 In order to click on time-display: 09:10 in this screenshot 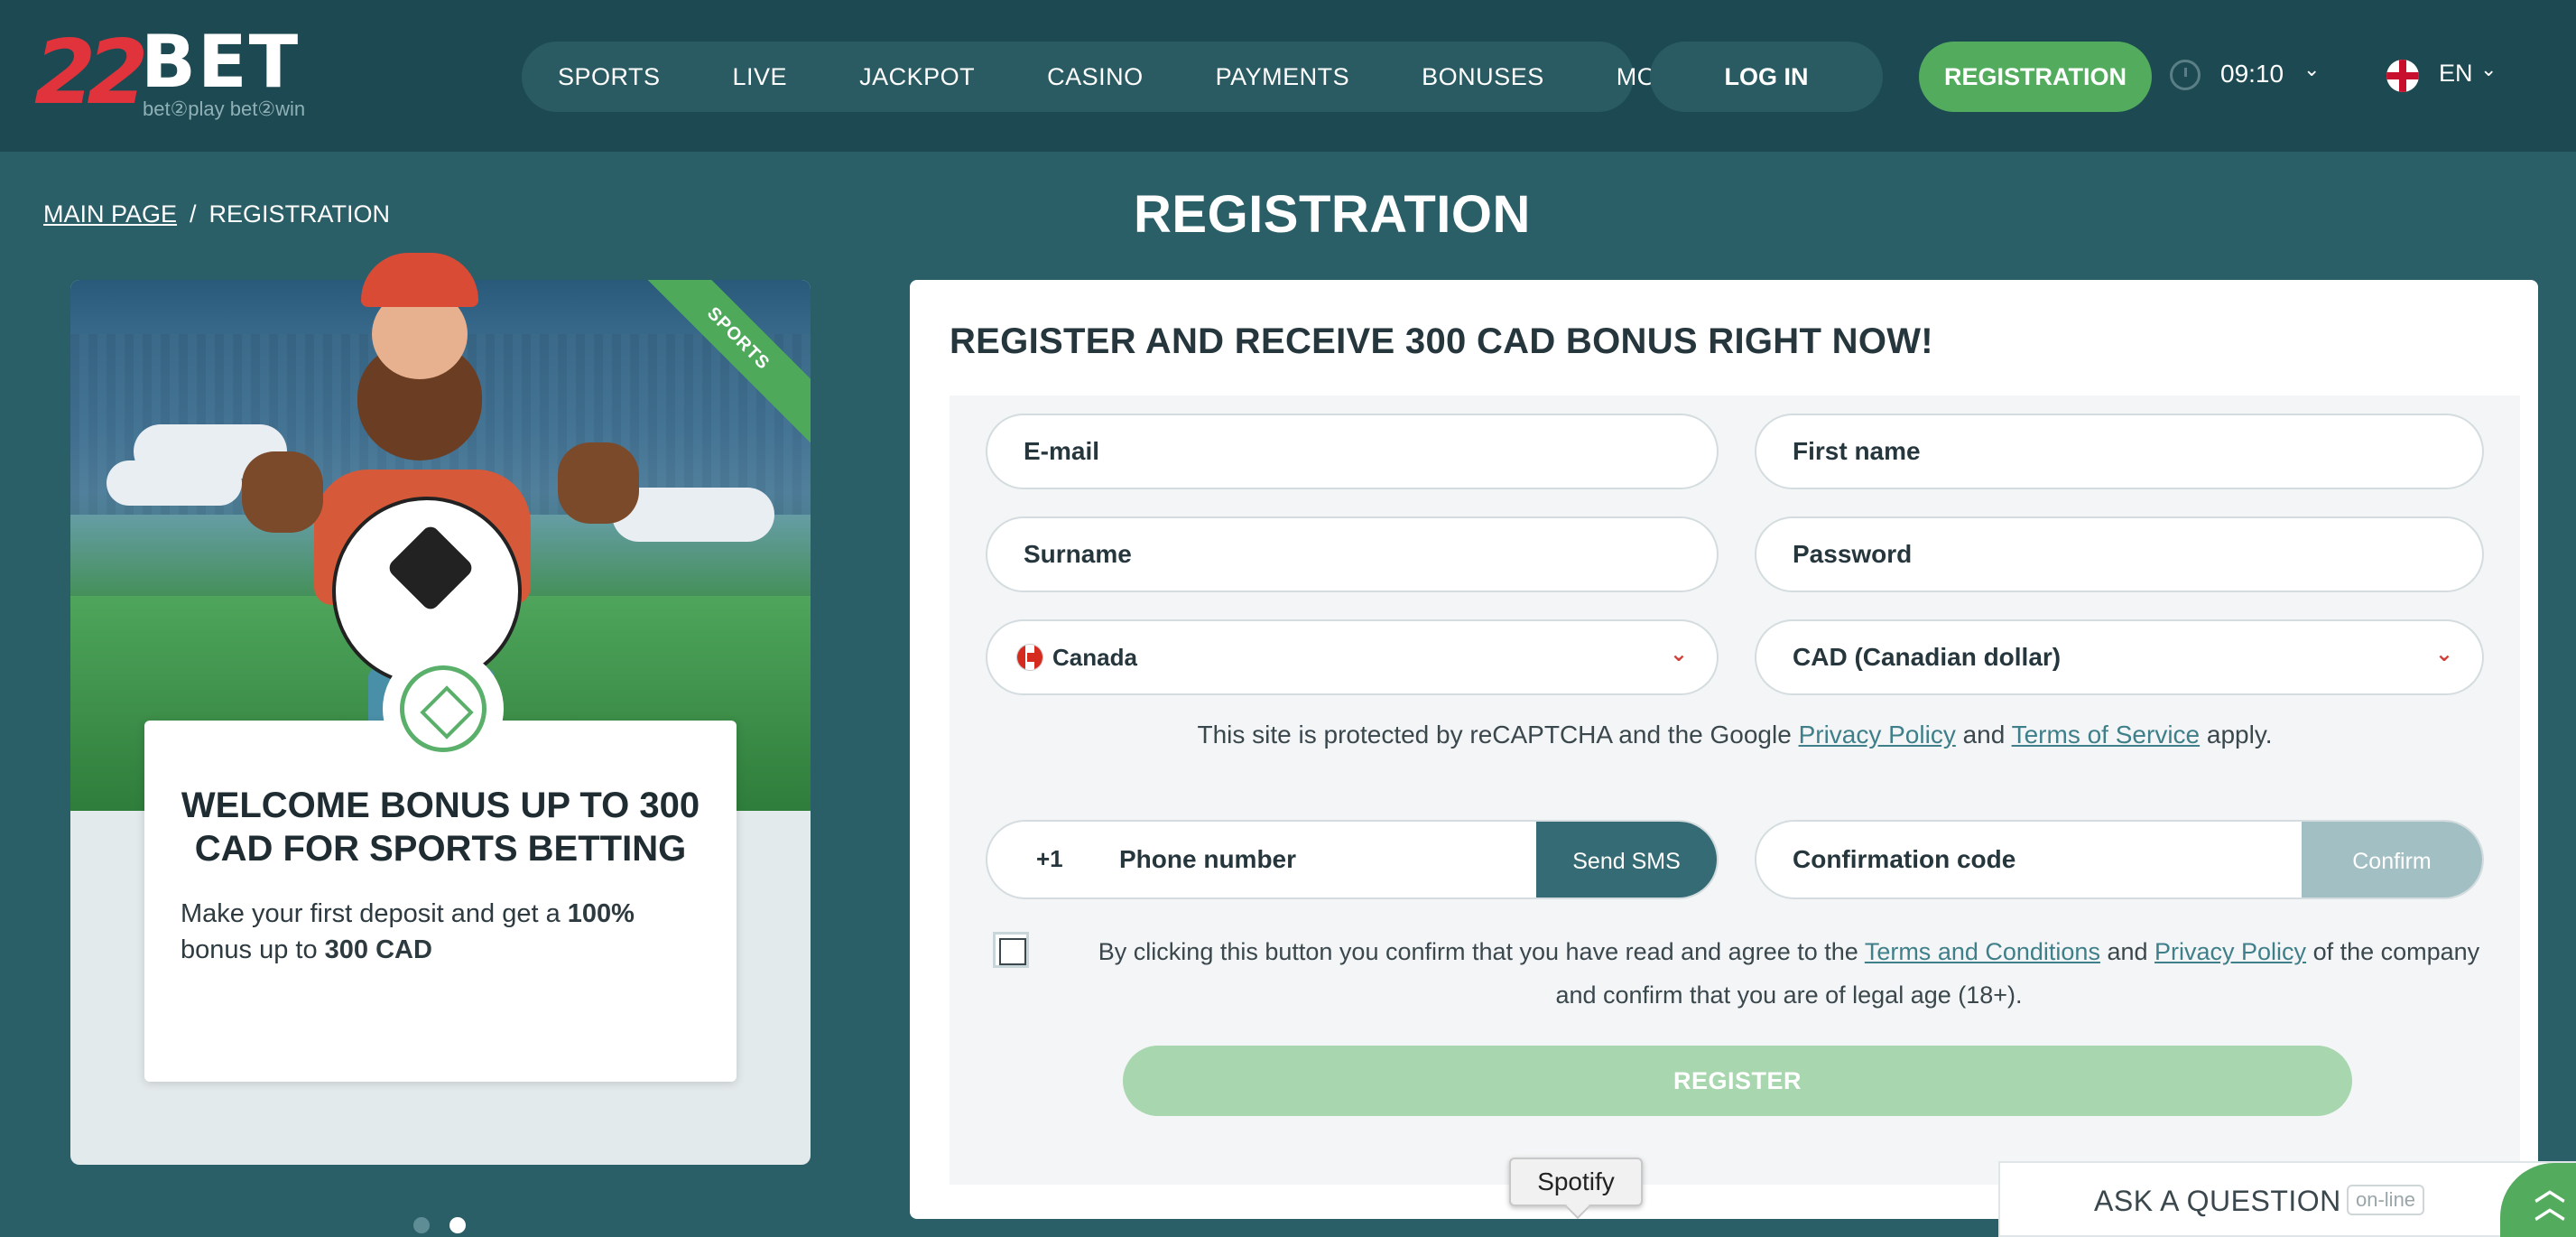, I will do `click(2252, 74)`.